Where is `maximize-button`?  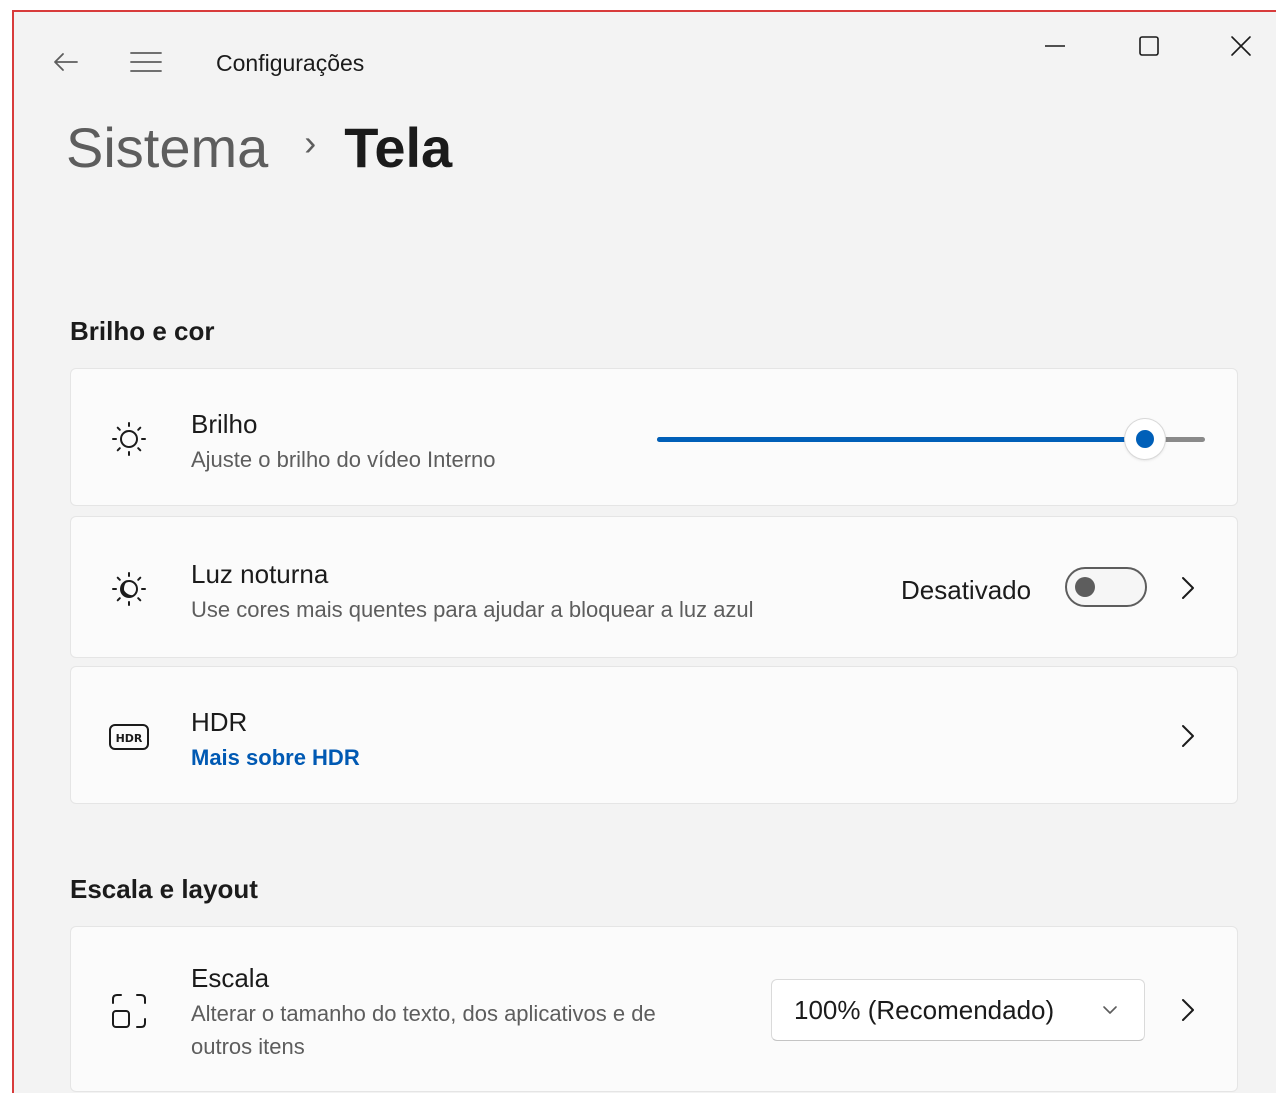
maximize-button is located at coordinates (1149, 46).